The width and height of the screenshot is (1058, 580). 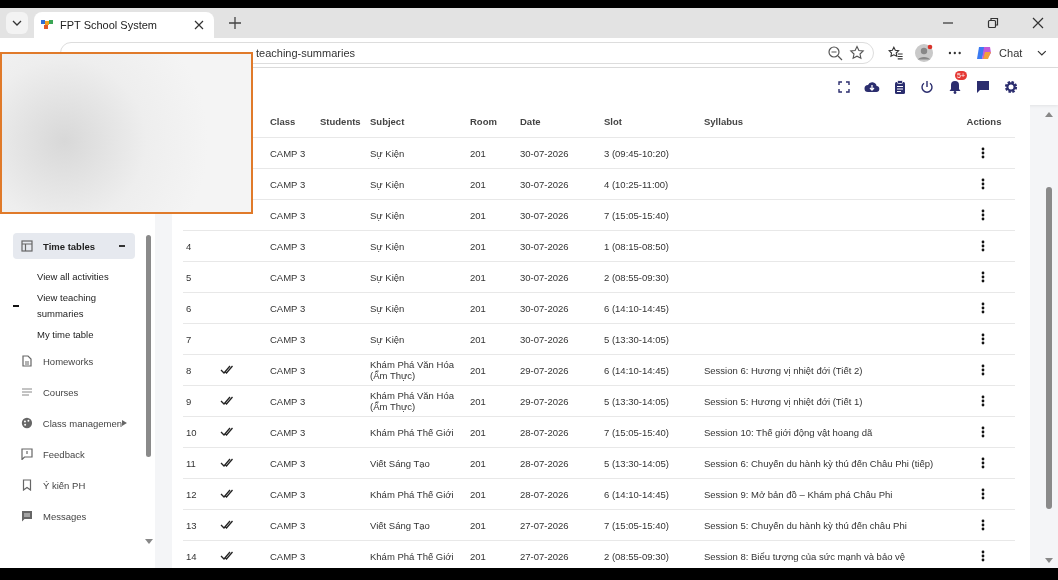 I want to click on table-cell-text: 4, so click(x=189, y=246).